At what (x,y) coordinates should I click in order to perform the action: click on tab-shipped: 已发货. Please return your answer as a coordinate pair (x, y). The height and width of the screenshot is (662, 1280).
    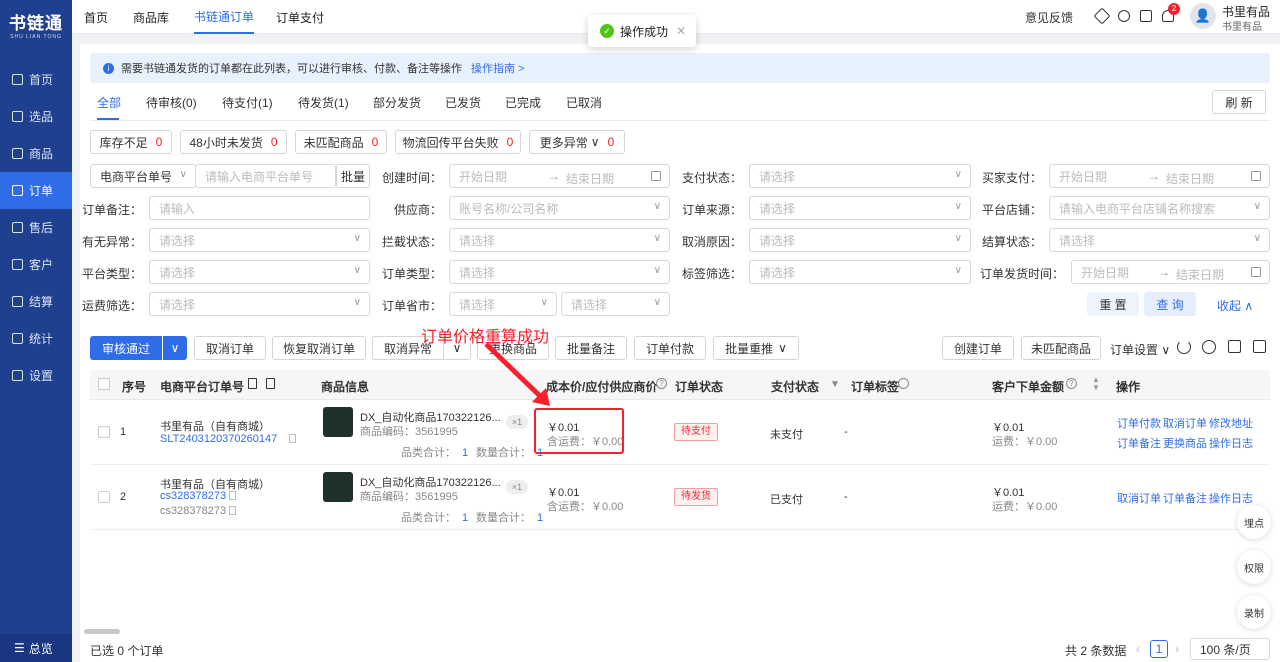
    Looking at the image, I should click on (463, 106).